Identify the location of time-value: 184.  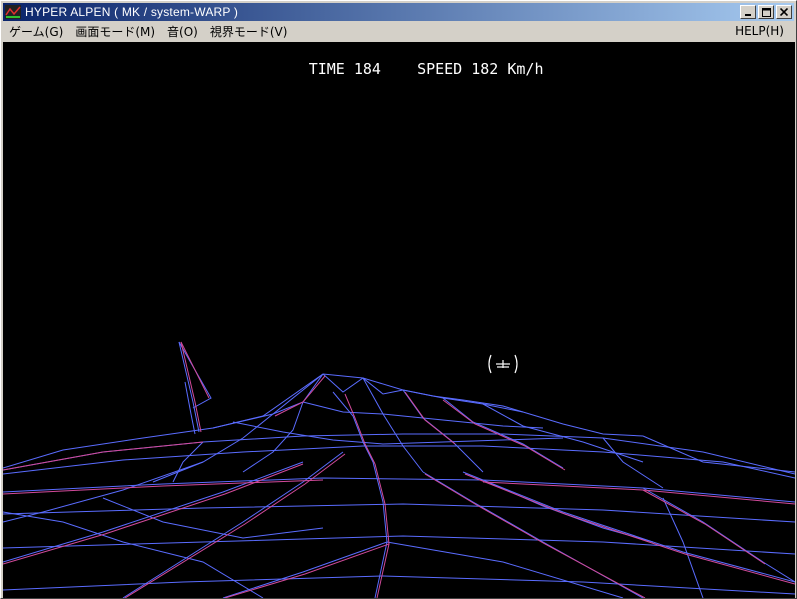
(367, 69).